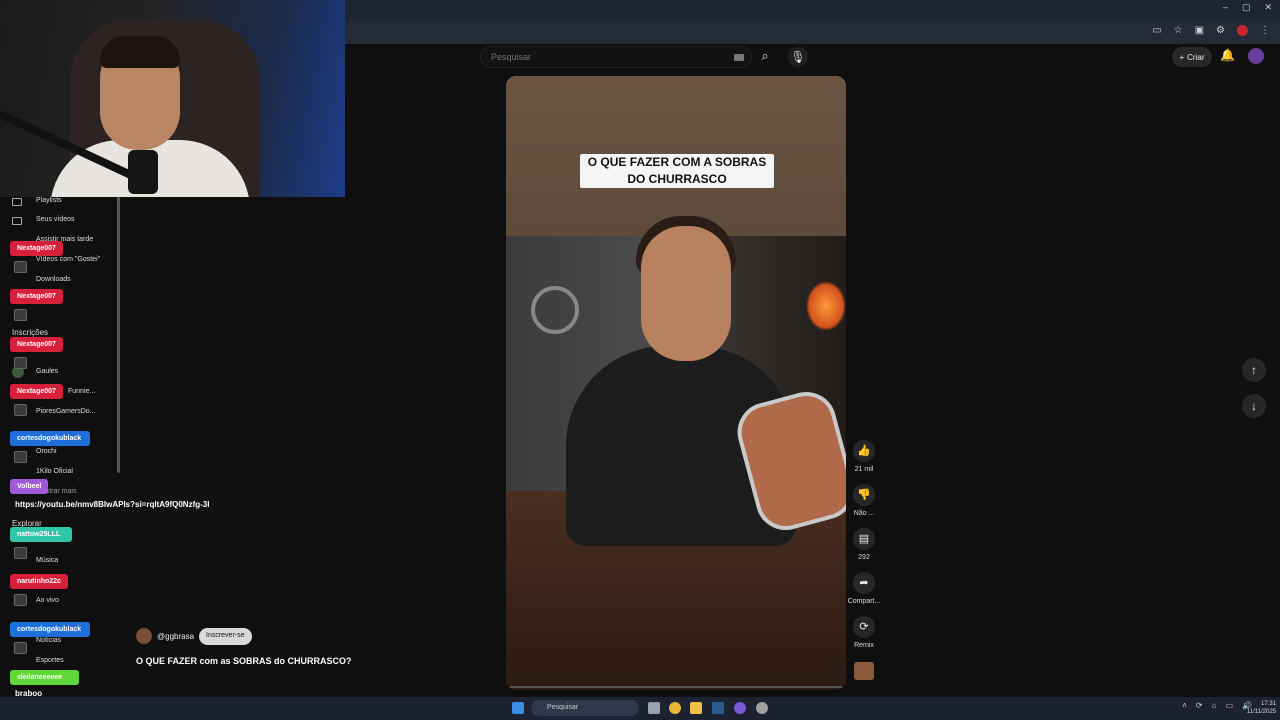 Image resolution: width=1280 pixels, height=720 pixels. What do you see at coordinates (175, 636) in the screenshot?
I see `channel-name: @ggbrasa` at bounding box center [175, 636].